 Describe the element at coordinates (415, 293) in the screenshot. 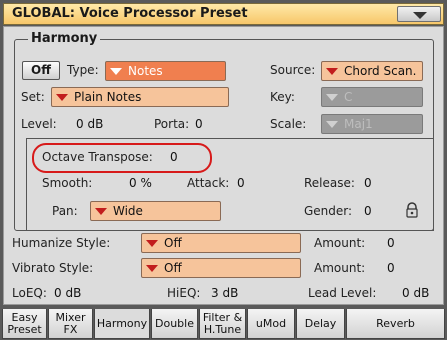

I see `lead-level-value: 0 dB` at that location.